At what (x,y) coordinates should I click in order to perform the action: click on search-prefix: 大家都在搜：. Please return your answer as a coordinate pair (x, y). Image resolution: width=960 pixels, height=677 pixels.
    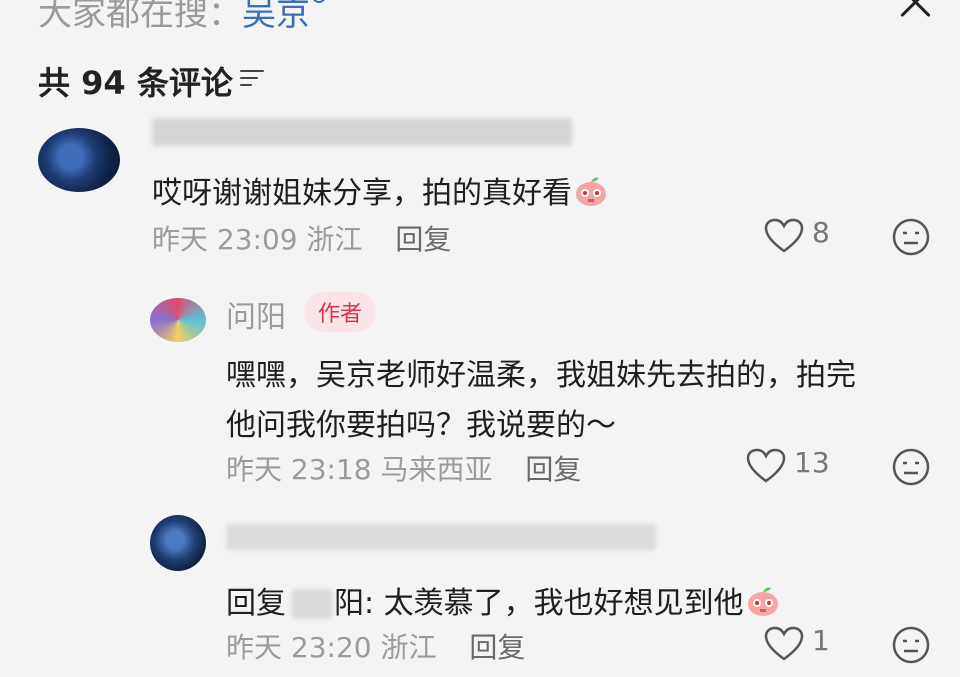
    Looking at the image, I should click on (140, 17).